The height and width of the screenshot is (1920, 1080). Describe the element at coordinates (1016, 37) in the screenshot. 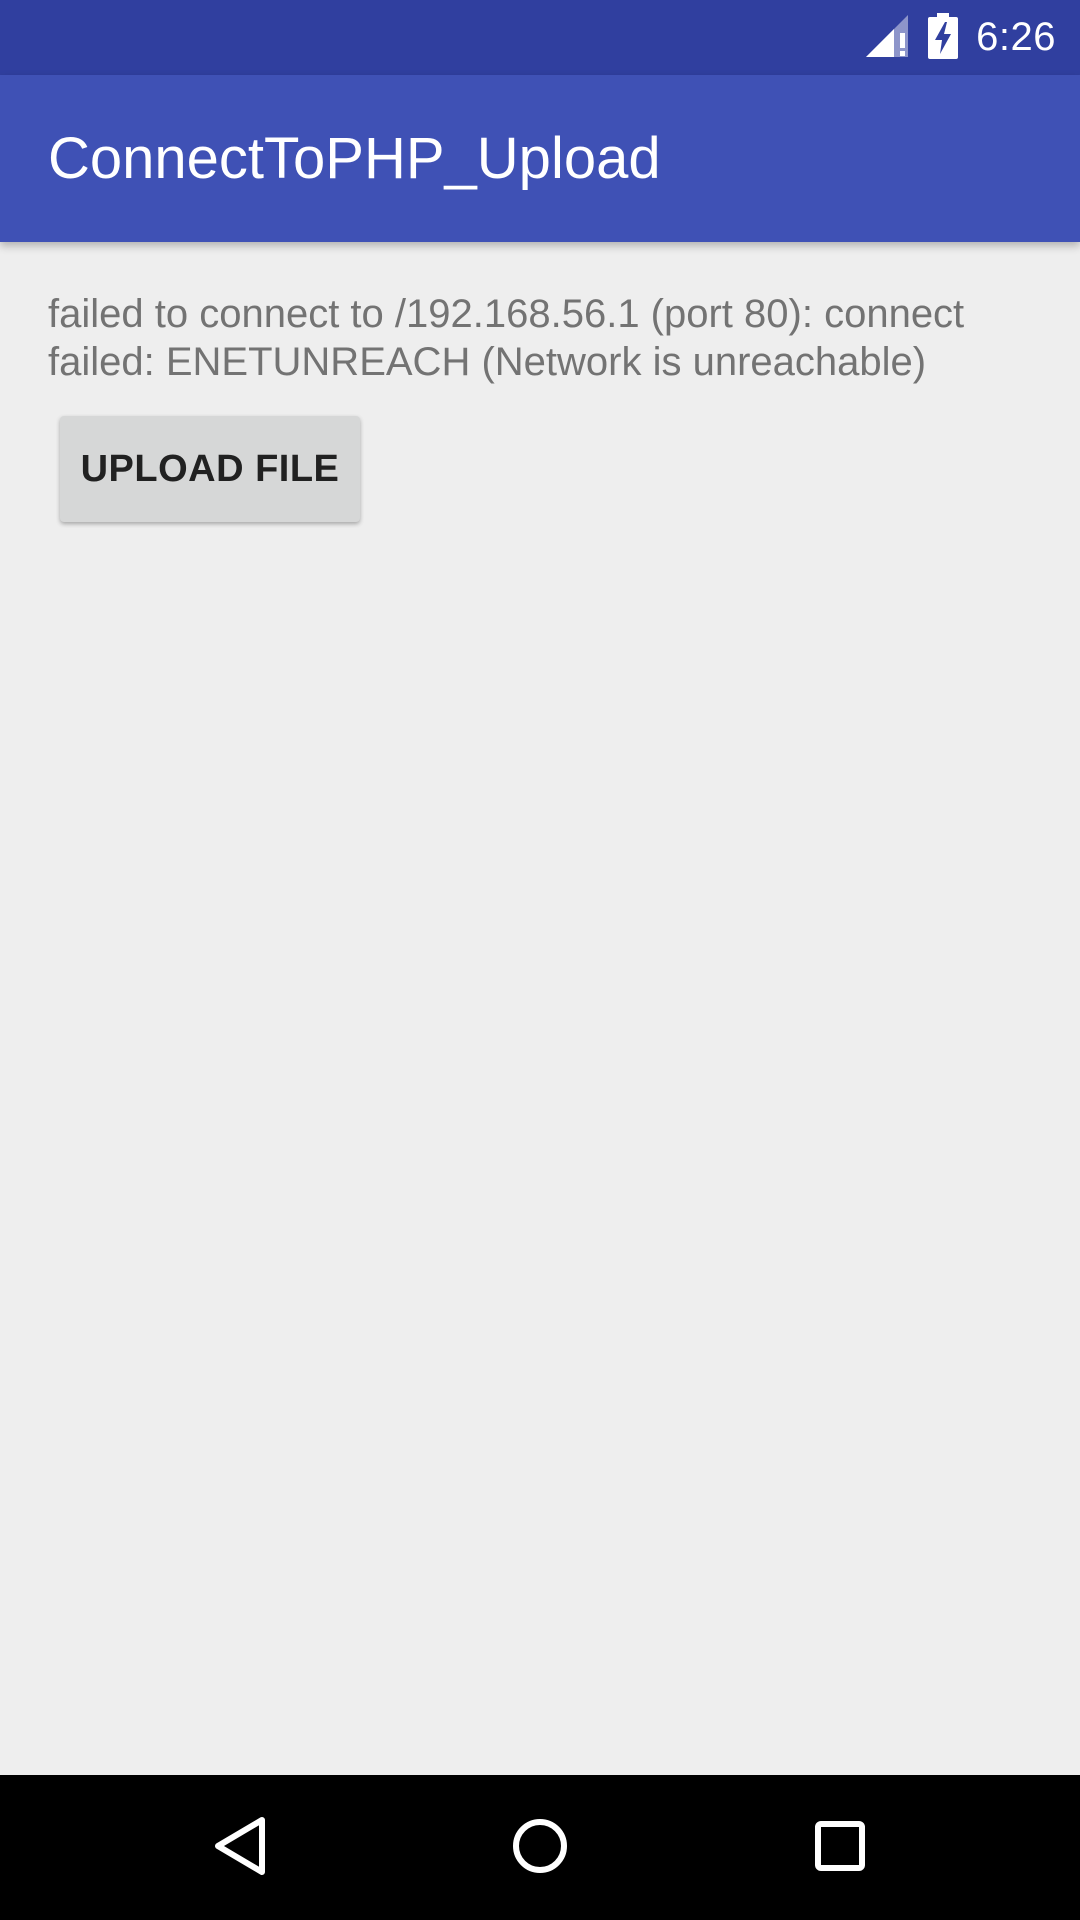

I see `status-time: 6:26` at that location.